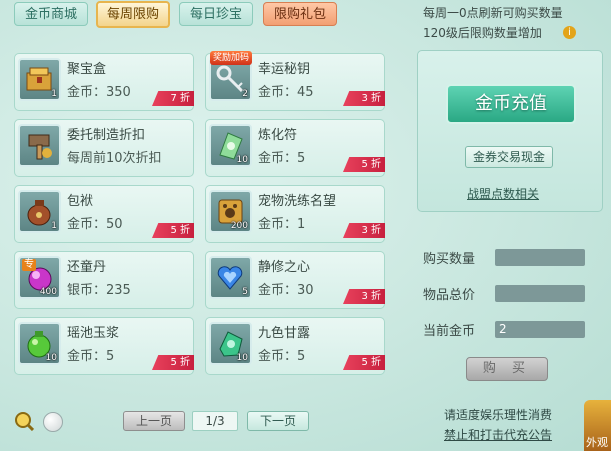 The image size is (611, 451). What do you see at coordinates (284, 267) in the screenshot?
I see `item-name: 静修之心` at bounding box center [284, 267].